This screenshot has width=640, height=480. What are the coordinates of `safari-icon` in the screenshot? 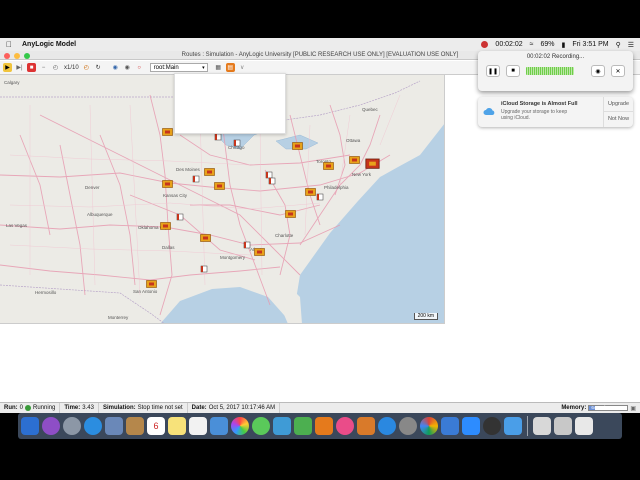 It's located at (93, 426).